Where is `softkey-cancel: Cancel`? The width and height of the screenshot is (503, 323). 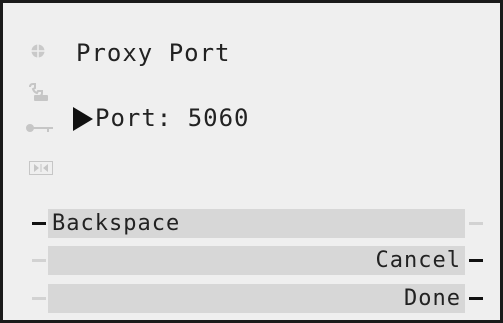
softkey-cancel: Cancel is located at coordinates (256, 260).